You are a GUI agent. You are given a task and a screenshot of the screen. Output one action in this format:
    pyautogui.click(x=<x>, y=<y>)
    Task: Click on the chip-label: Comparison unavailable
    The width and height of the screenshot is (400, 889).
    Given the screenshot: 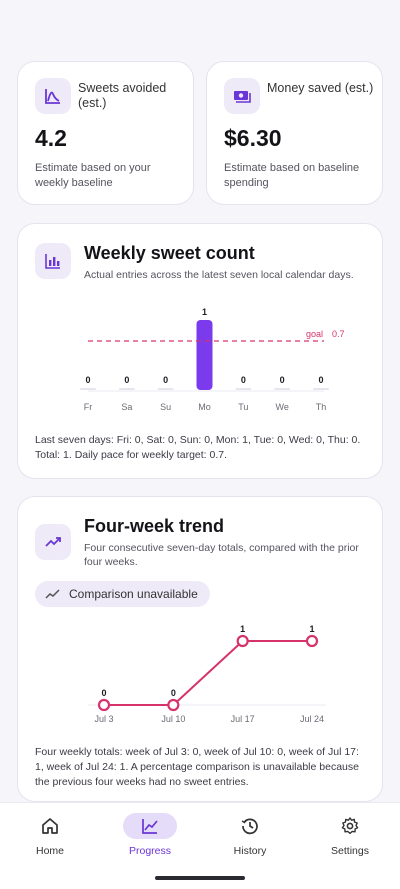 What is the action you would take?
    pyautogui.click(x=133, y=594)
    